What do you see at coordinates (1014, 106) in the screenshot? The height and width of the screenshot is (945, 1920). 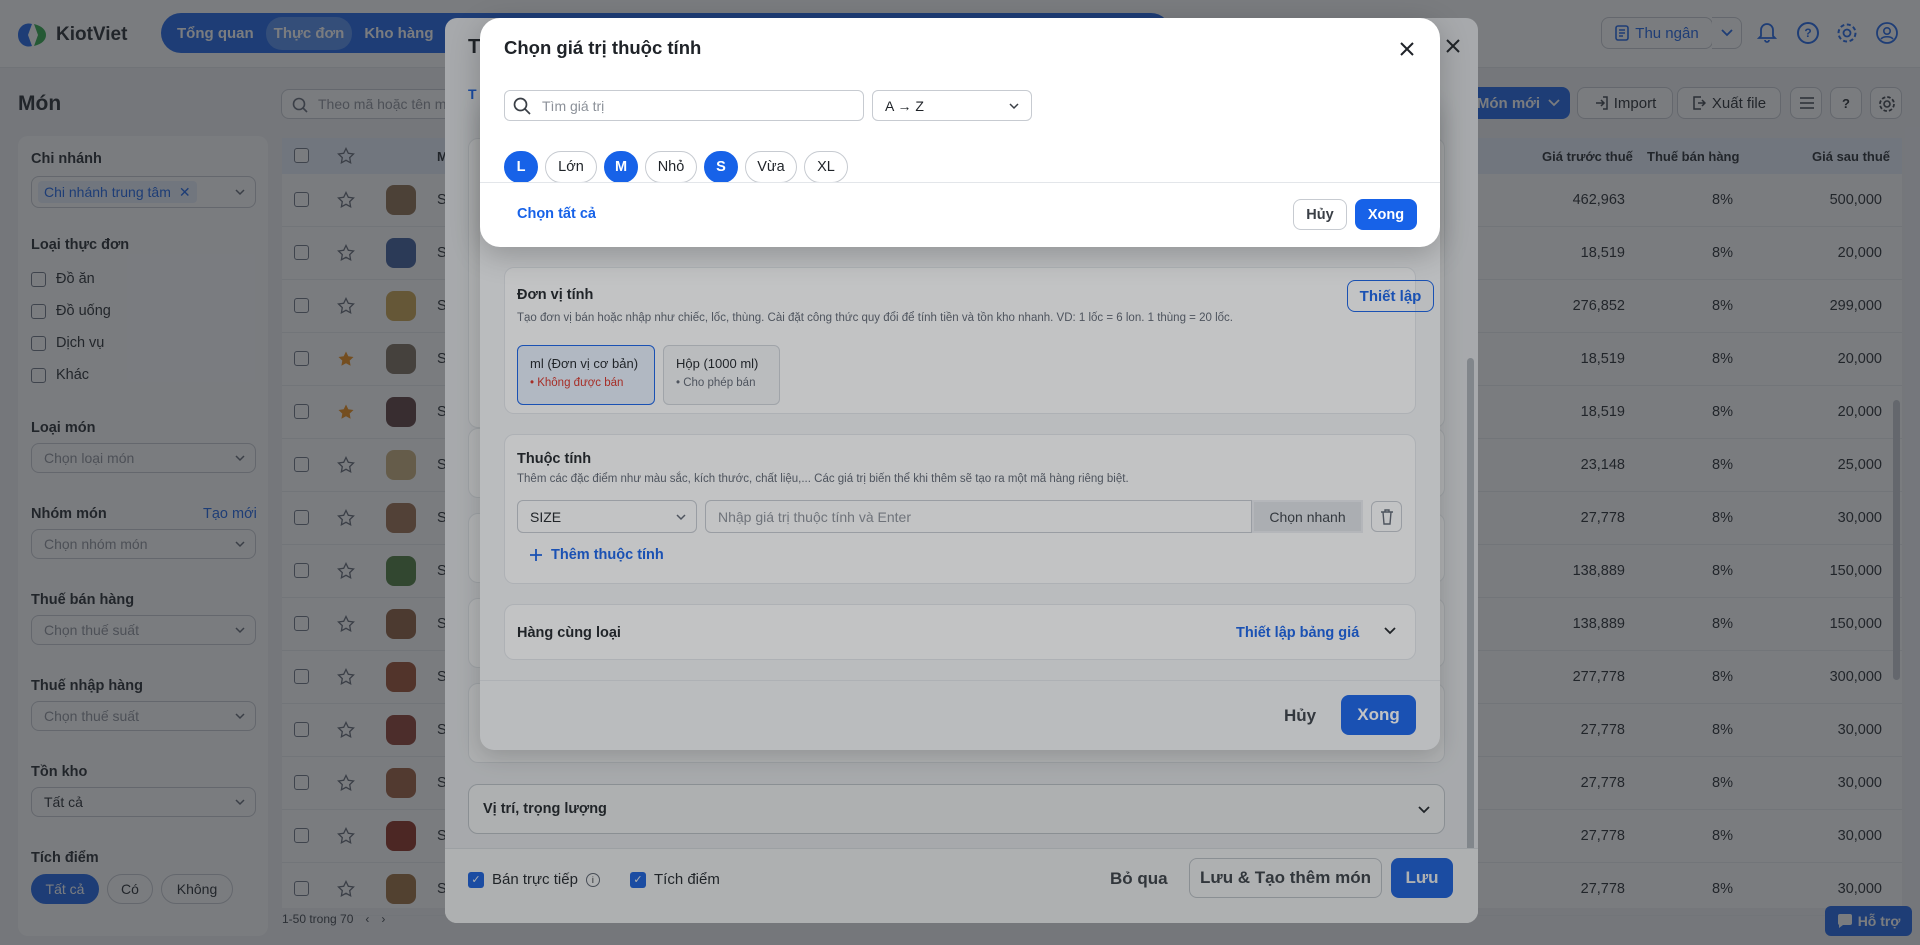 I see `chevron-down-icon` at bounding box center [1014, 106].